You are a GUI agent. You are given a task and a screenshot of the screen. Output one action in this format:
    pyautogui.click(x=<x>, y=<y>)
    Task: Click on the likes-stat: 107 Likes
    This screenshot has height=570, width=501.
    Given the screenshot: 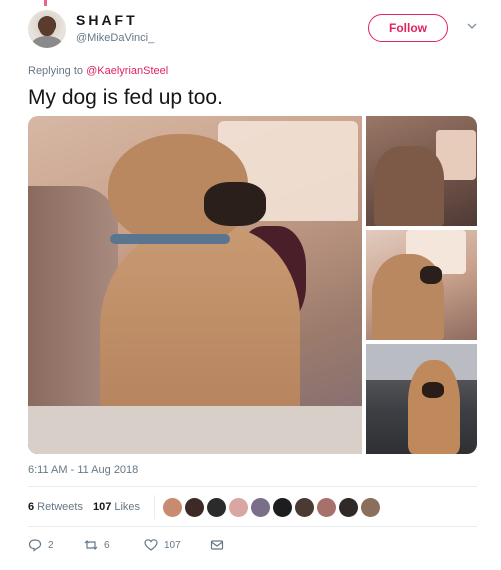 What is the action you would take?
    pyautogui.click(x=116, y=507)
    